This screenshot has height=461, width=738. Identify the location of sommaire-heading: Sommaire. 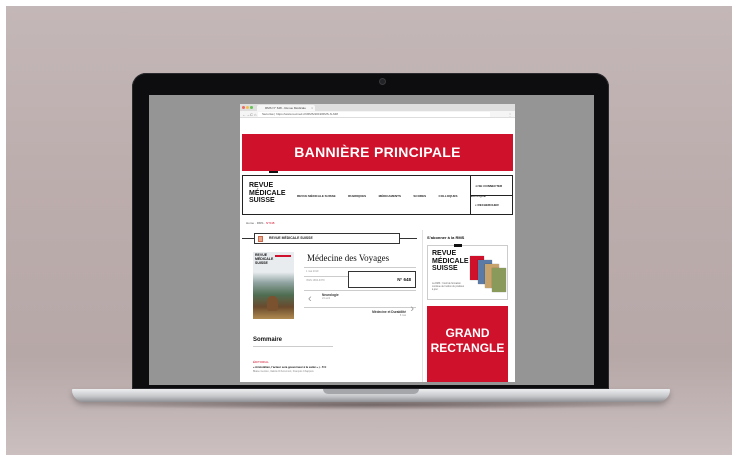
(268, 340).